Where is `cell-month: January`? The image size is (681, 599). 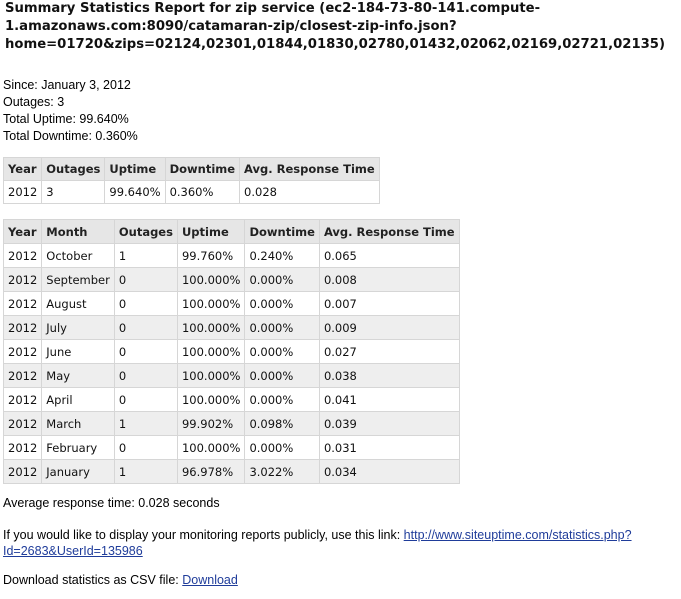 cell-month: January is located at coordinates (78, 471).